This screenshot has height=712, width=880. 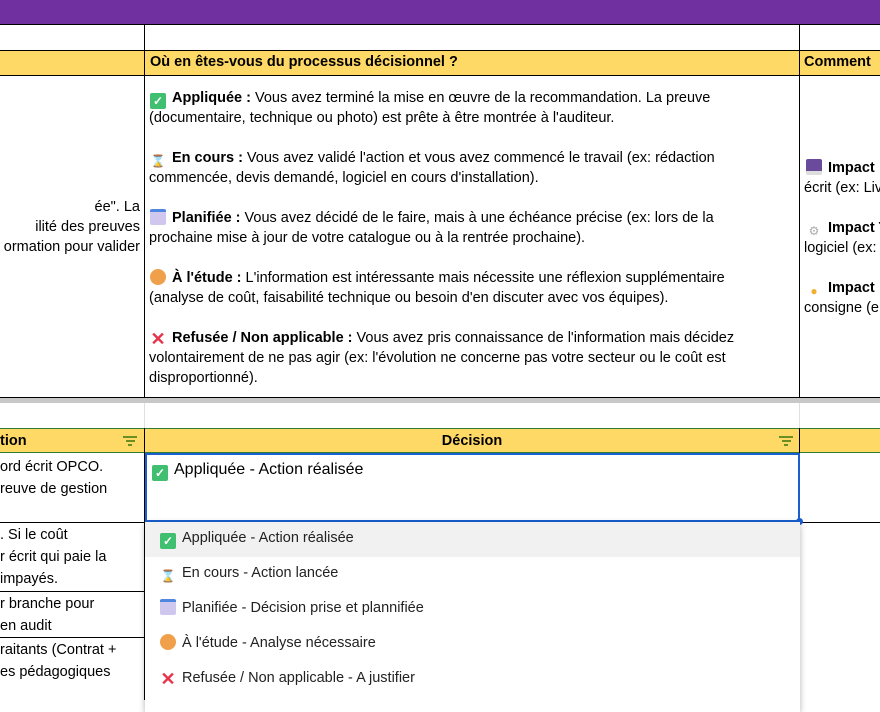 What do you see at coordinates (814, 231) in the screenshot?
I see `gear-icon: ⚙` at bounding box center [814, 231].